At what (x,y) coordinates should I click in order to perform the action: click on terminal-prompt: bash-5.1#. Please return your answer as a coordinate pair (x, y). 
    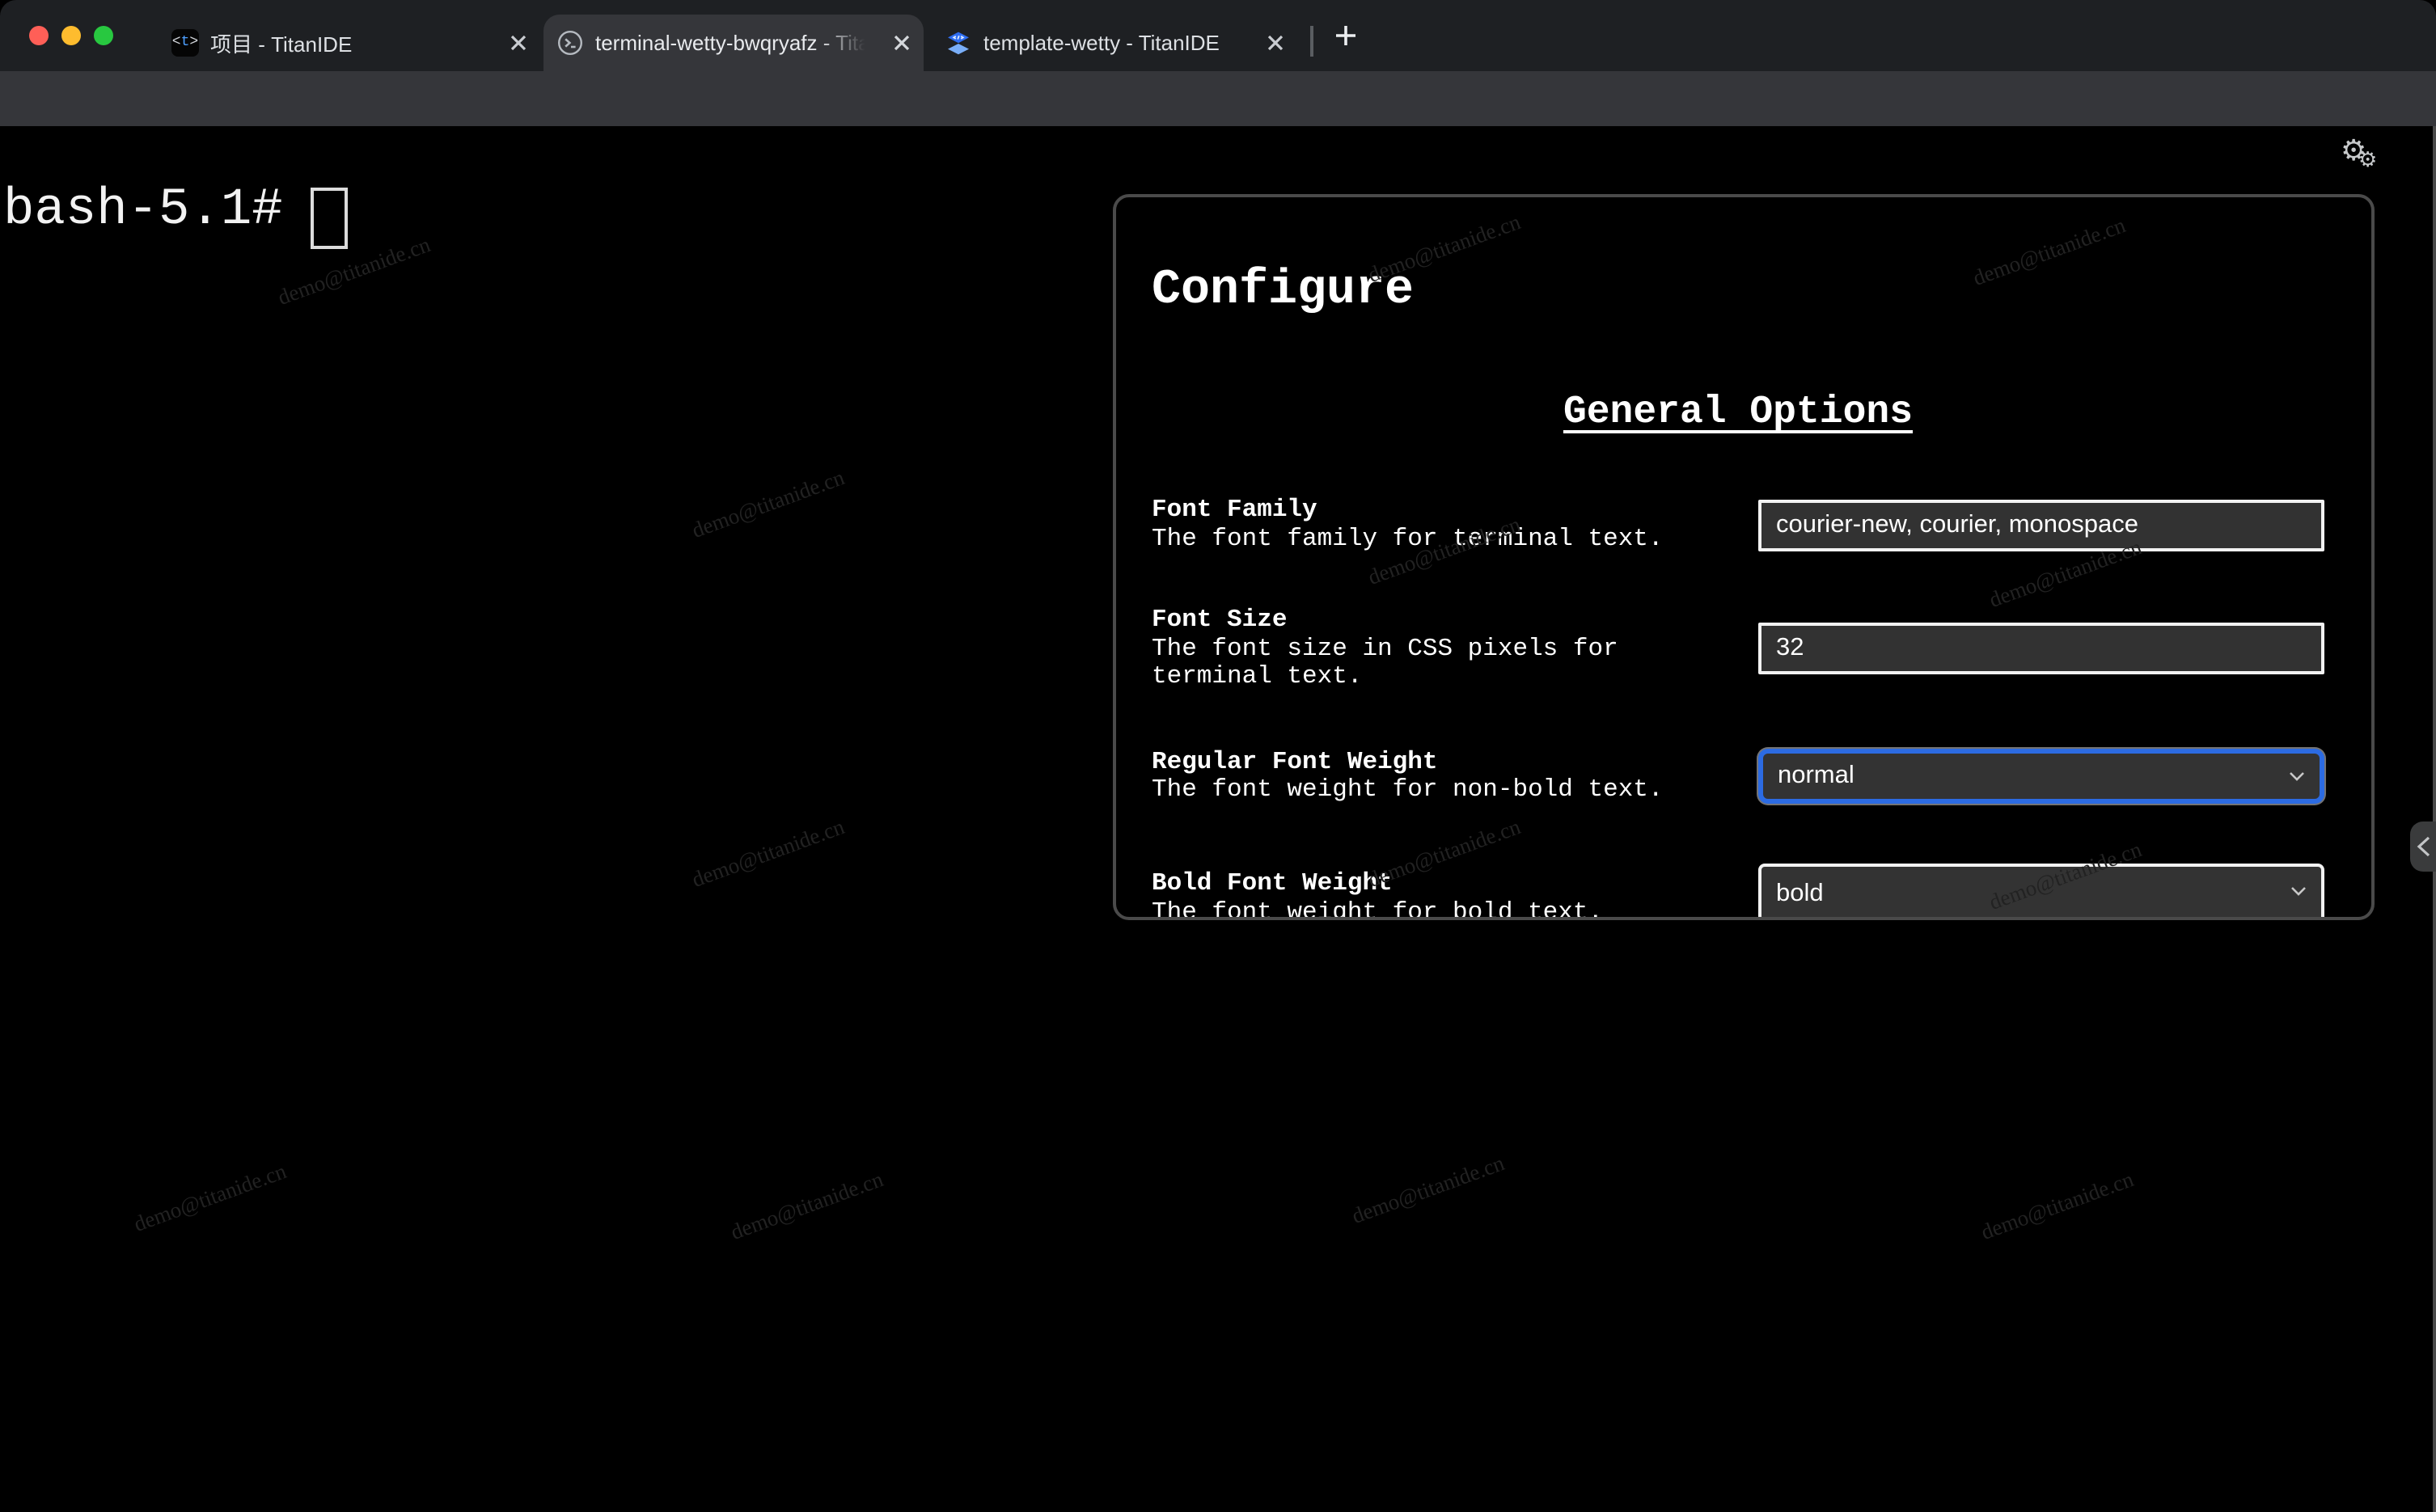
    Looking at the image, I should click on (143, 209).